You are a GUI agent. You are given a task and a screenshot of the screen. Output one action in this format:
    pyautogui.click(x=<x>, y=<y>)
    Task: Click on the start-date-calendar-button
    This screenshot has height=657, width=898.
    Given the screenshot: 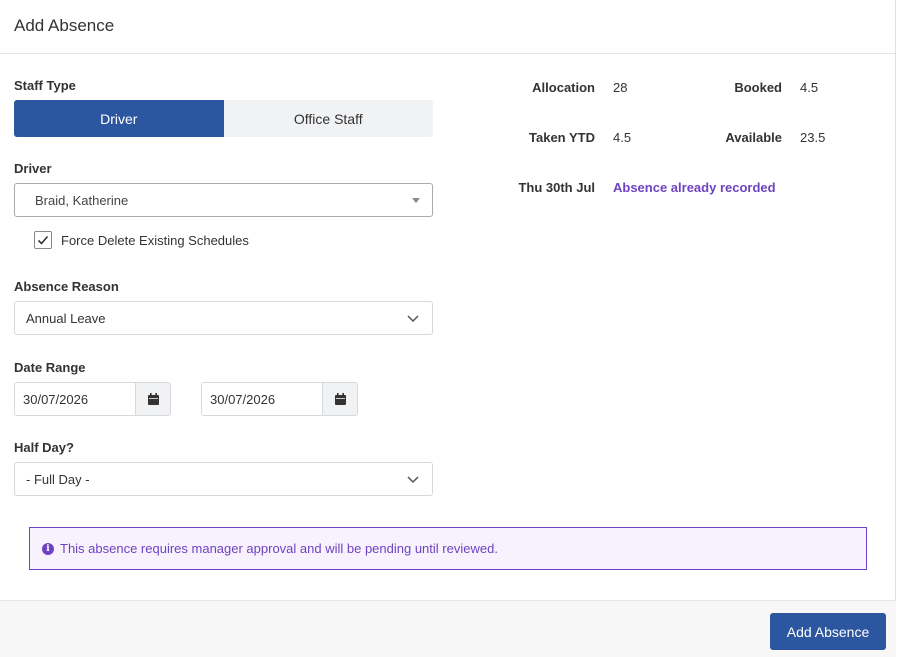 What is the action you would take?
    pyautogui.click(x=152, y=399)
    